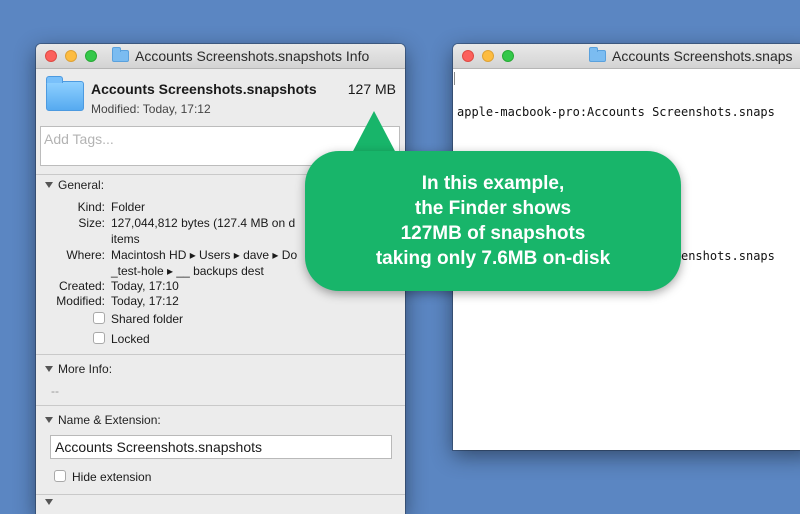  I want to click on kind-value: Folder, so click(128, 207).